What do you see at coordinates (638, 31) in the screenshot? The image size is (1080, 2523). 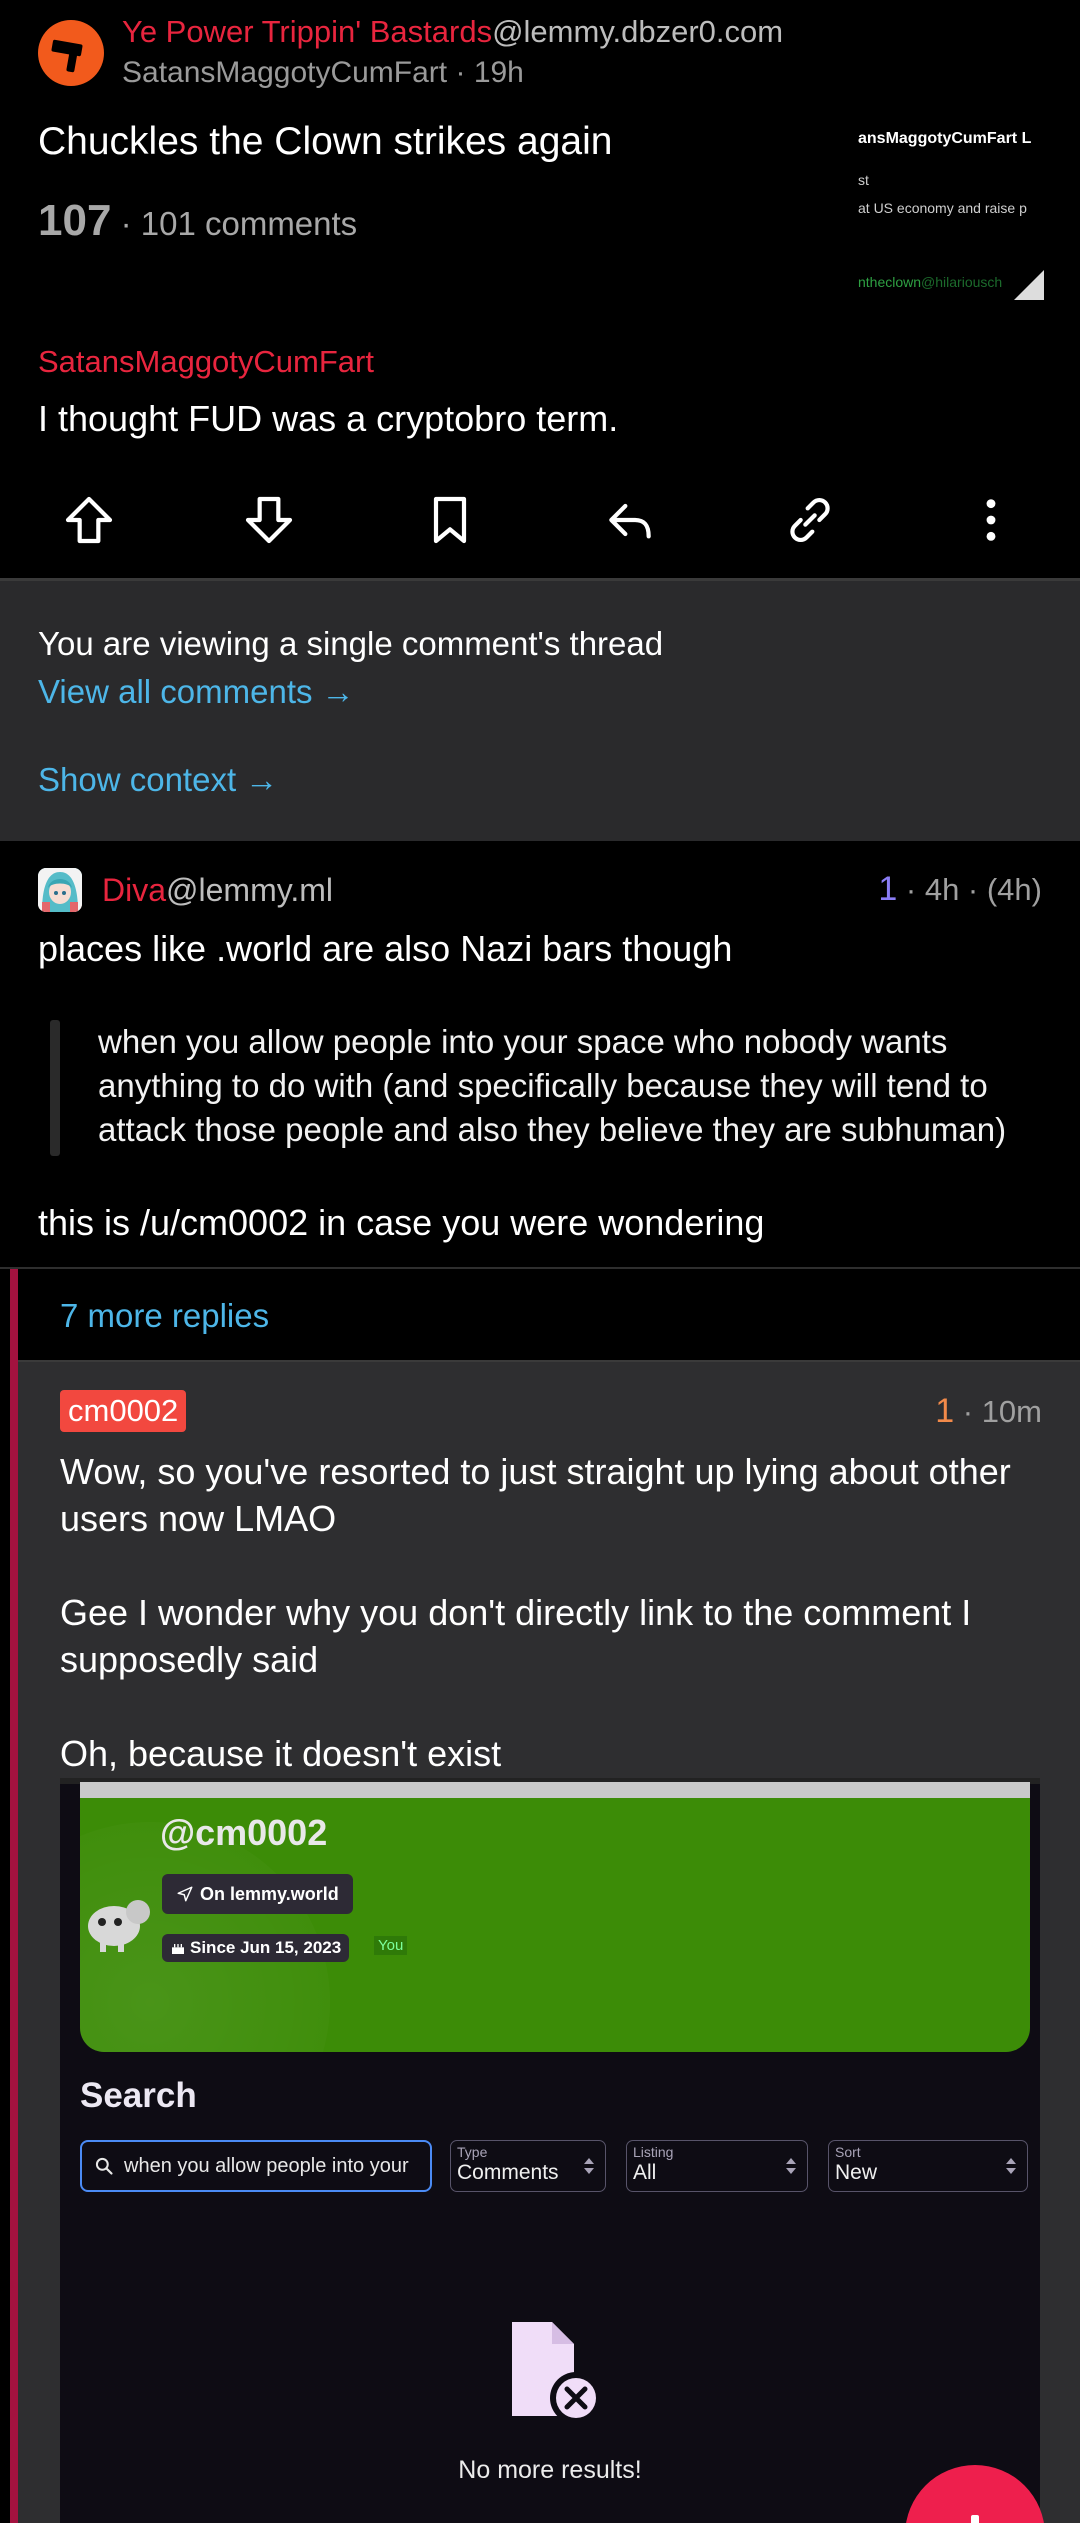 I see `community-instance: @lemmy.dbzer0.com` at bounding box center [638, 31].